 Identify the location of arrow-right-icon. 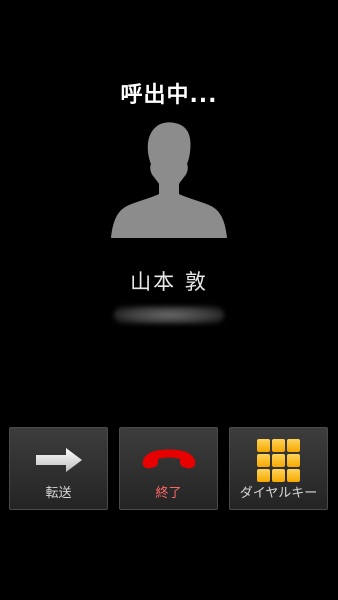
(58, 460).